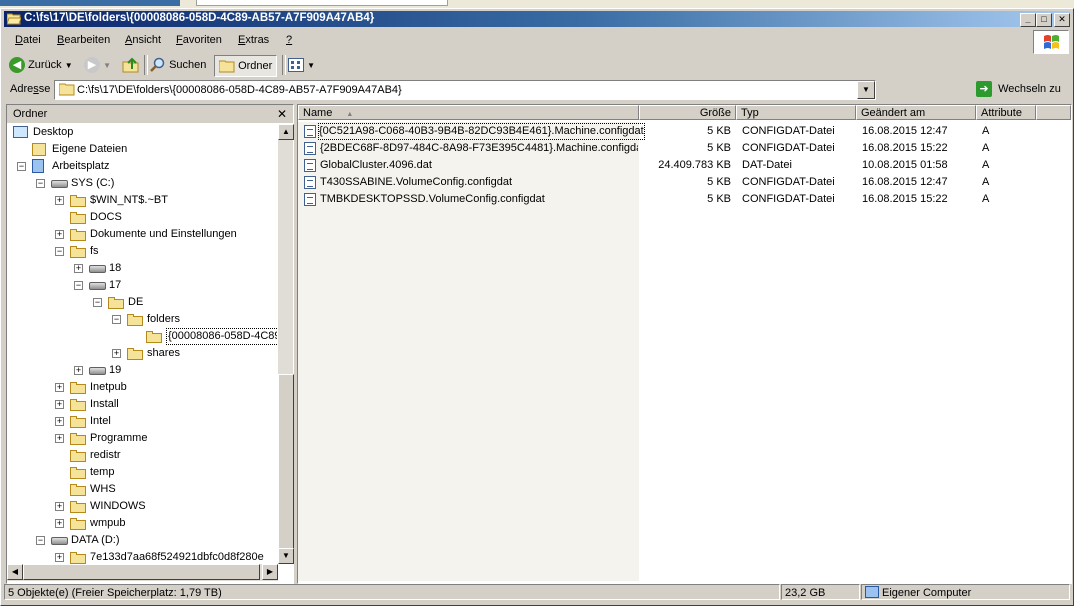  I want to click on tree-item-label: WHS, so click(103, 489).